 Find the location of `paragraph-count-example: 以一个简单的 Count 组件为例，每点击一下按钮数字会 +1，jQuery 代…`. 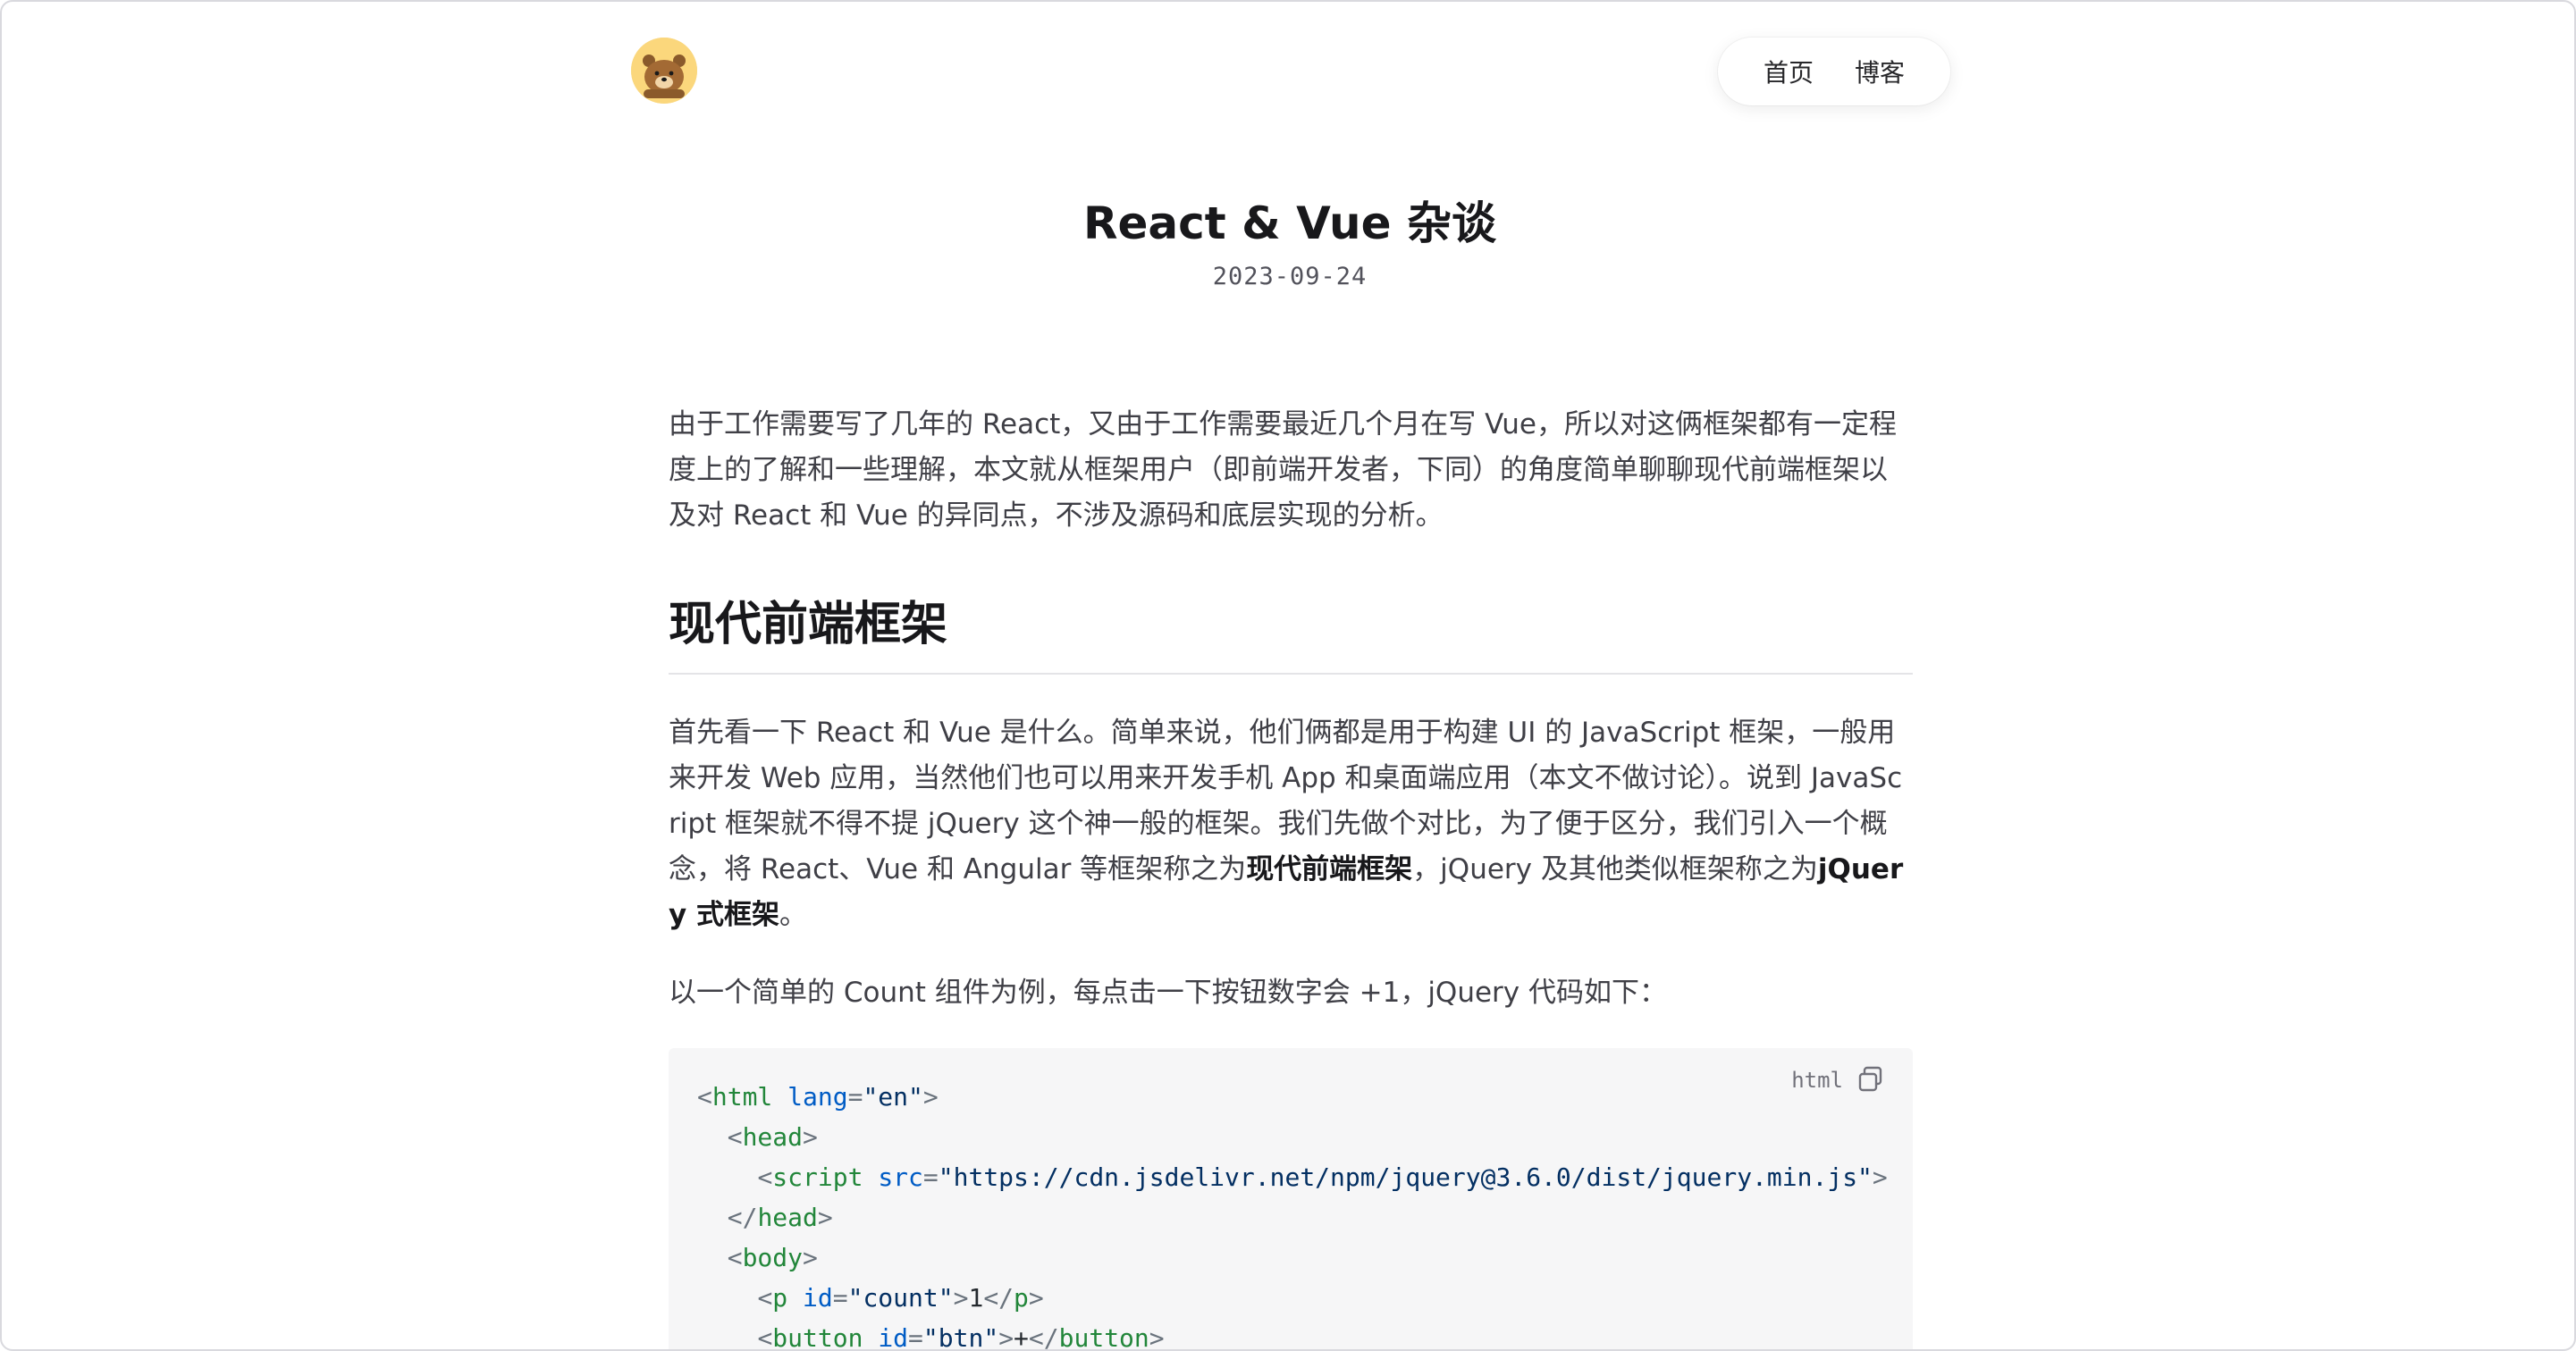

paragraph-count-example: 以一个简单的 Count 组件为例，每点击一下按钮数字会 +1，jQuery 代… is located at coordinates (1168, 993).